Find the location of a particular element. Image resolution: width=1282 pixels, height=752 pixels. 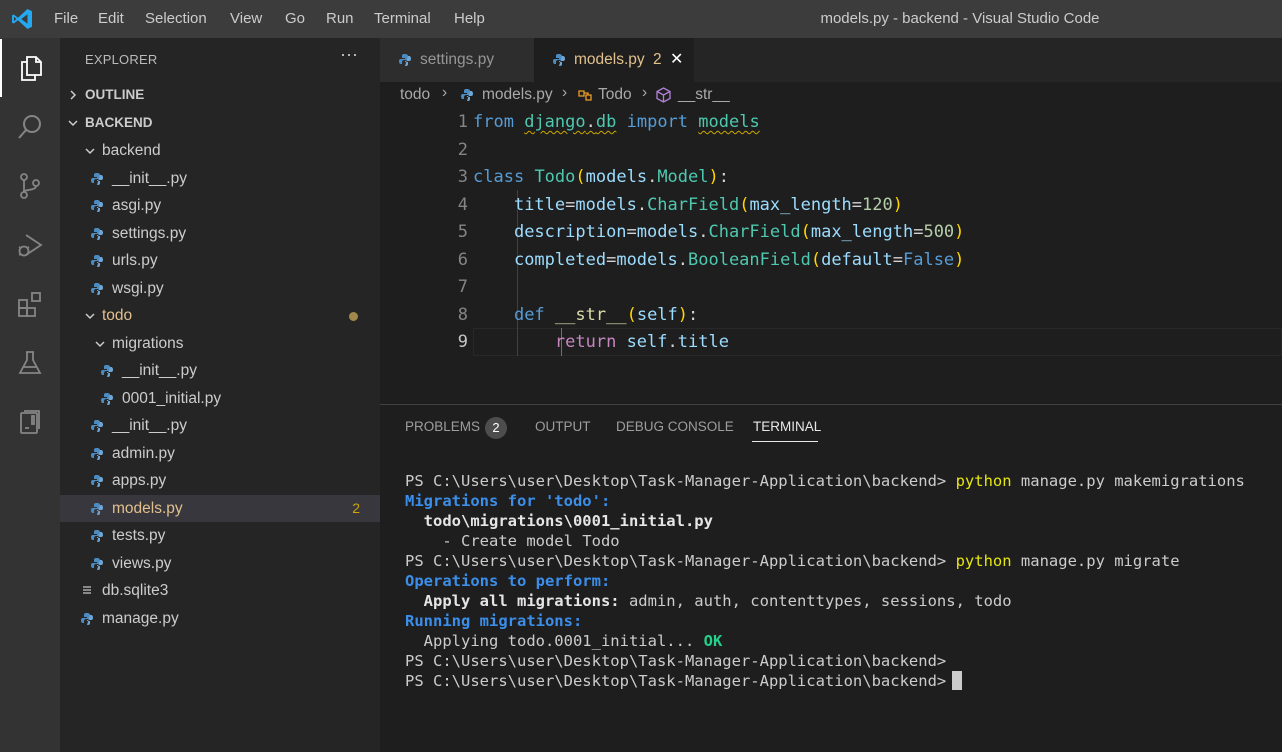

file-label: views.py is located at coordinates (142, 563).